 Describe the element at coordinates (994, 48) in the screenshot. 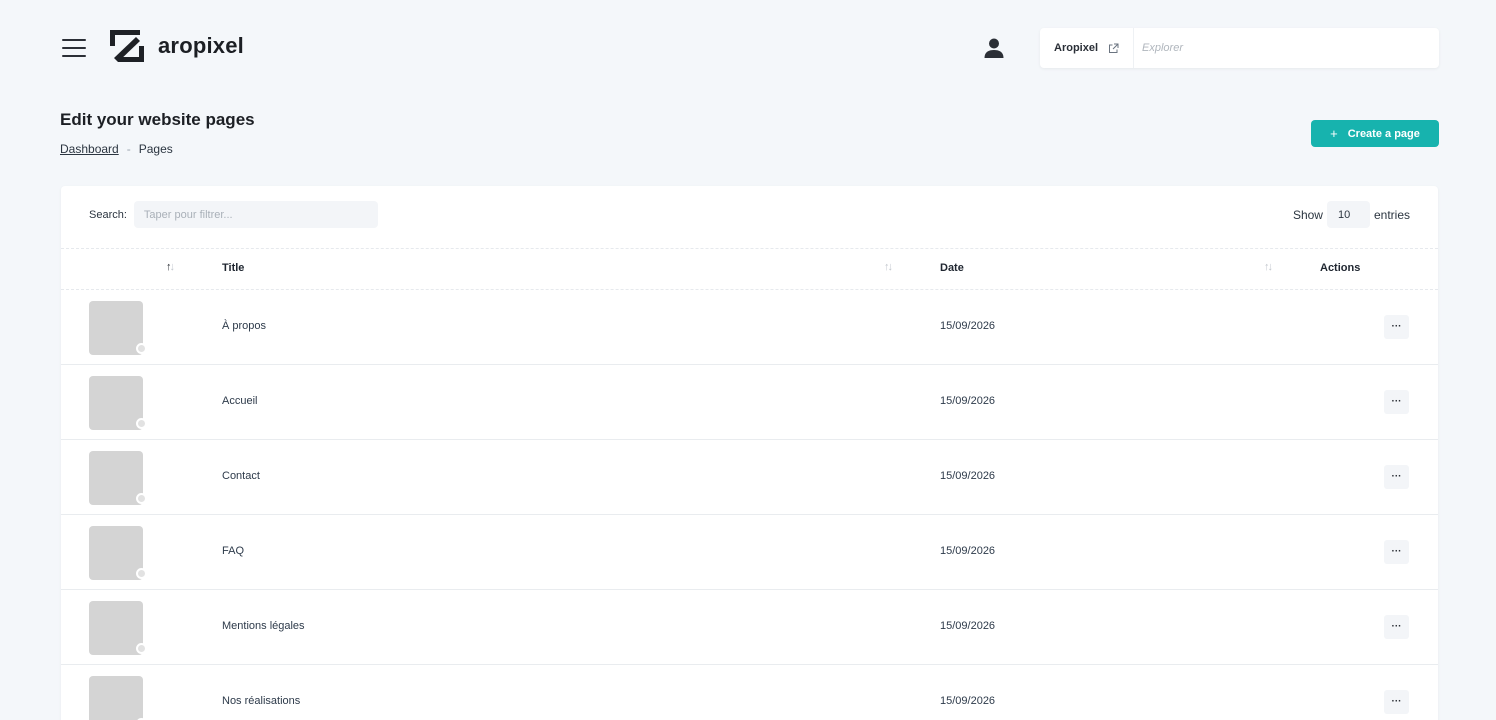

I see `user-icon` at that location.